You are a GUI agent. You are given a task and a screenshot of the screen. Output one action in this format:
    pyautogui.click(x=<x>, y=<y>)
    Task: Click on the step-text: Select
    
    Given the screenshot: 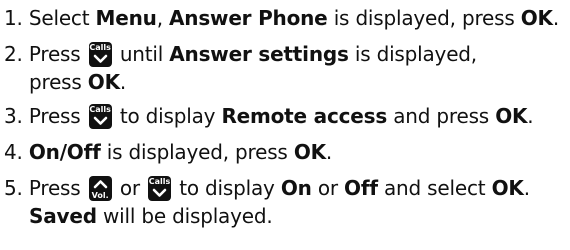 What is the action you would take?
    pyautogui.click(x=62, y=18)
    